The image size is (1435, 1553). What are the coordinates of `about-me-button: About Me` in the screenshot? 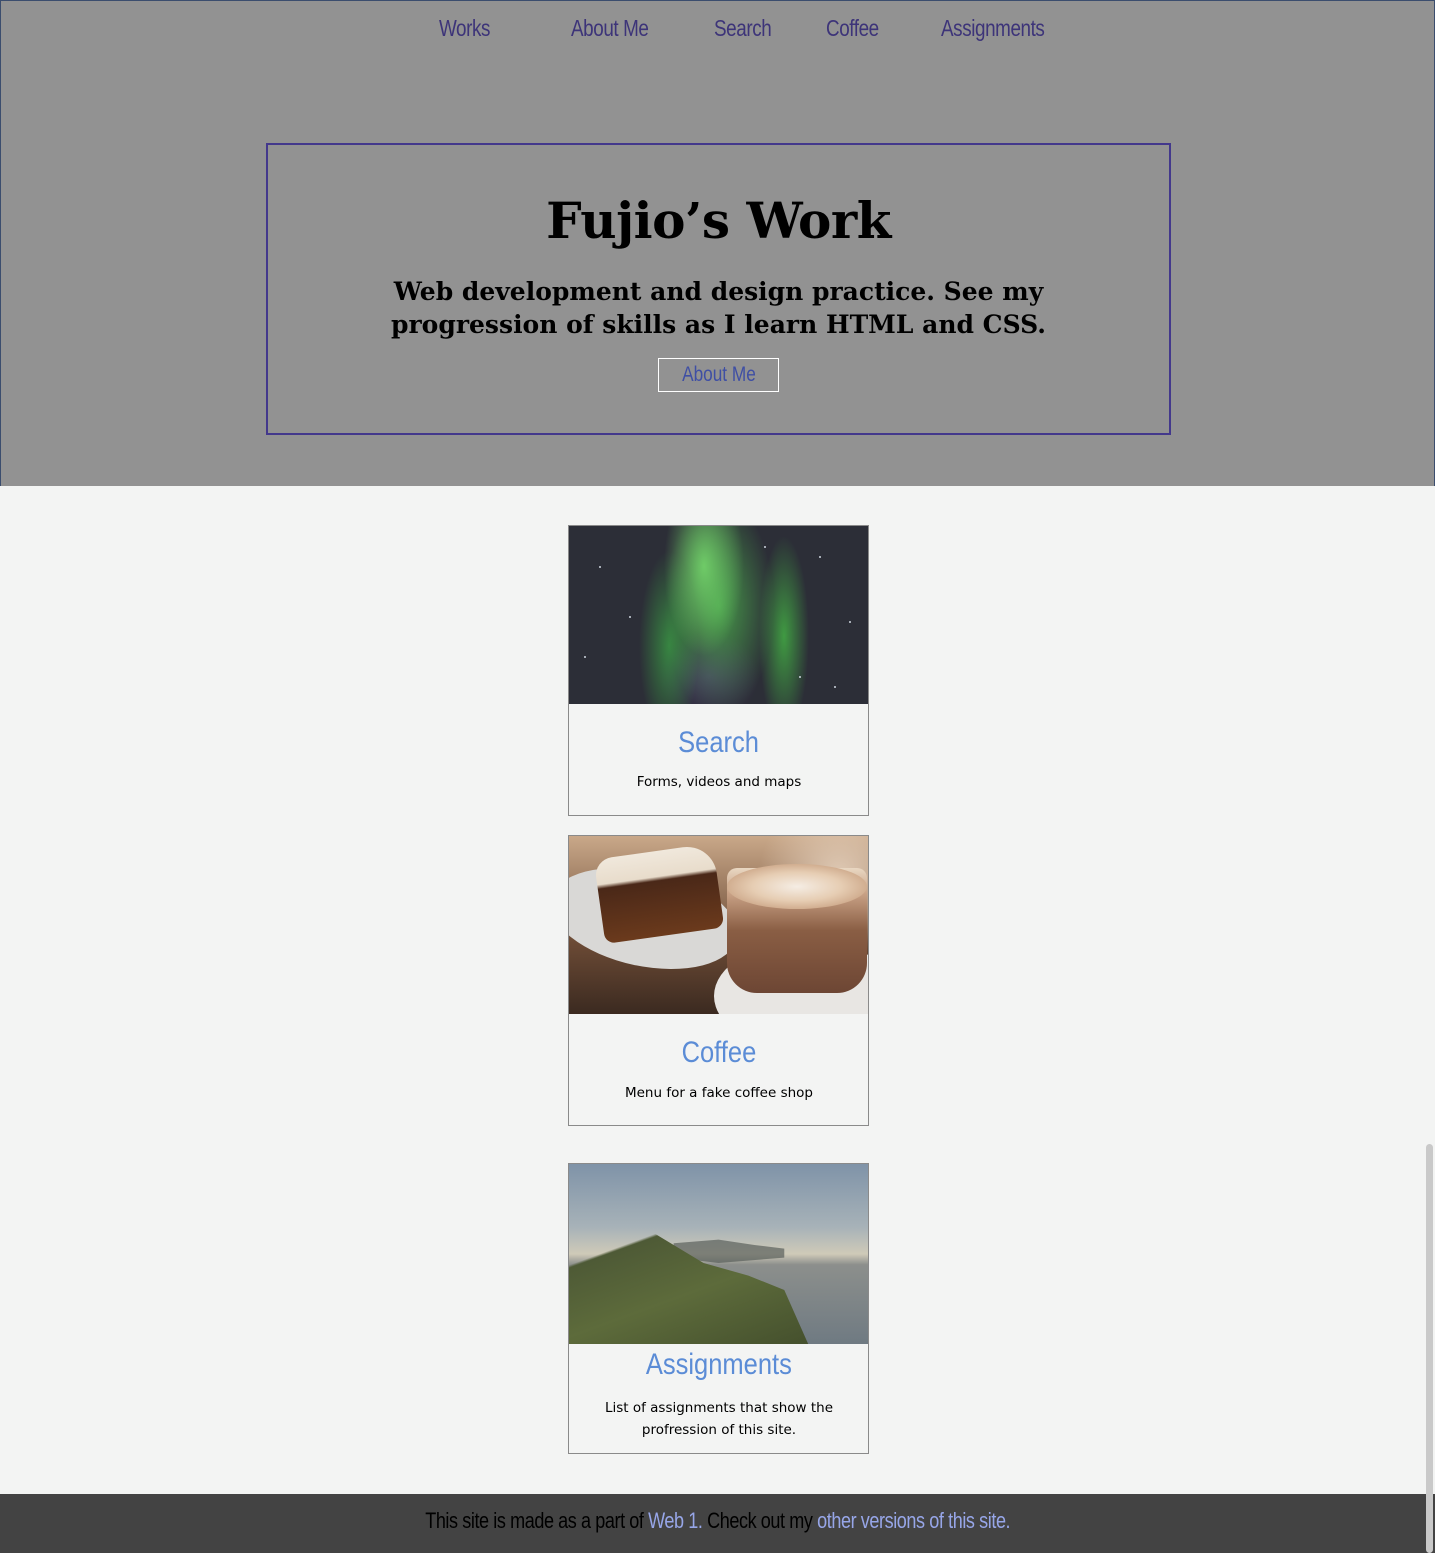 It's located at (718, 375).